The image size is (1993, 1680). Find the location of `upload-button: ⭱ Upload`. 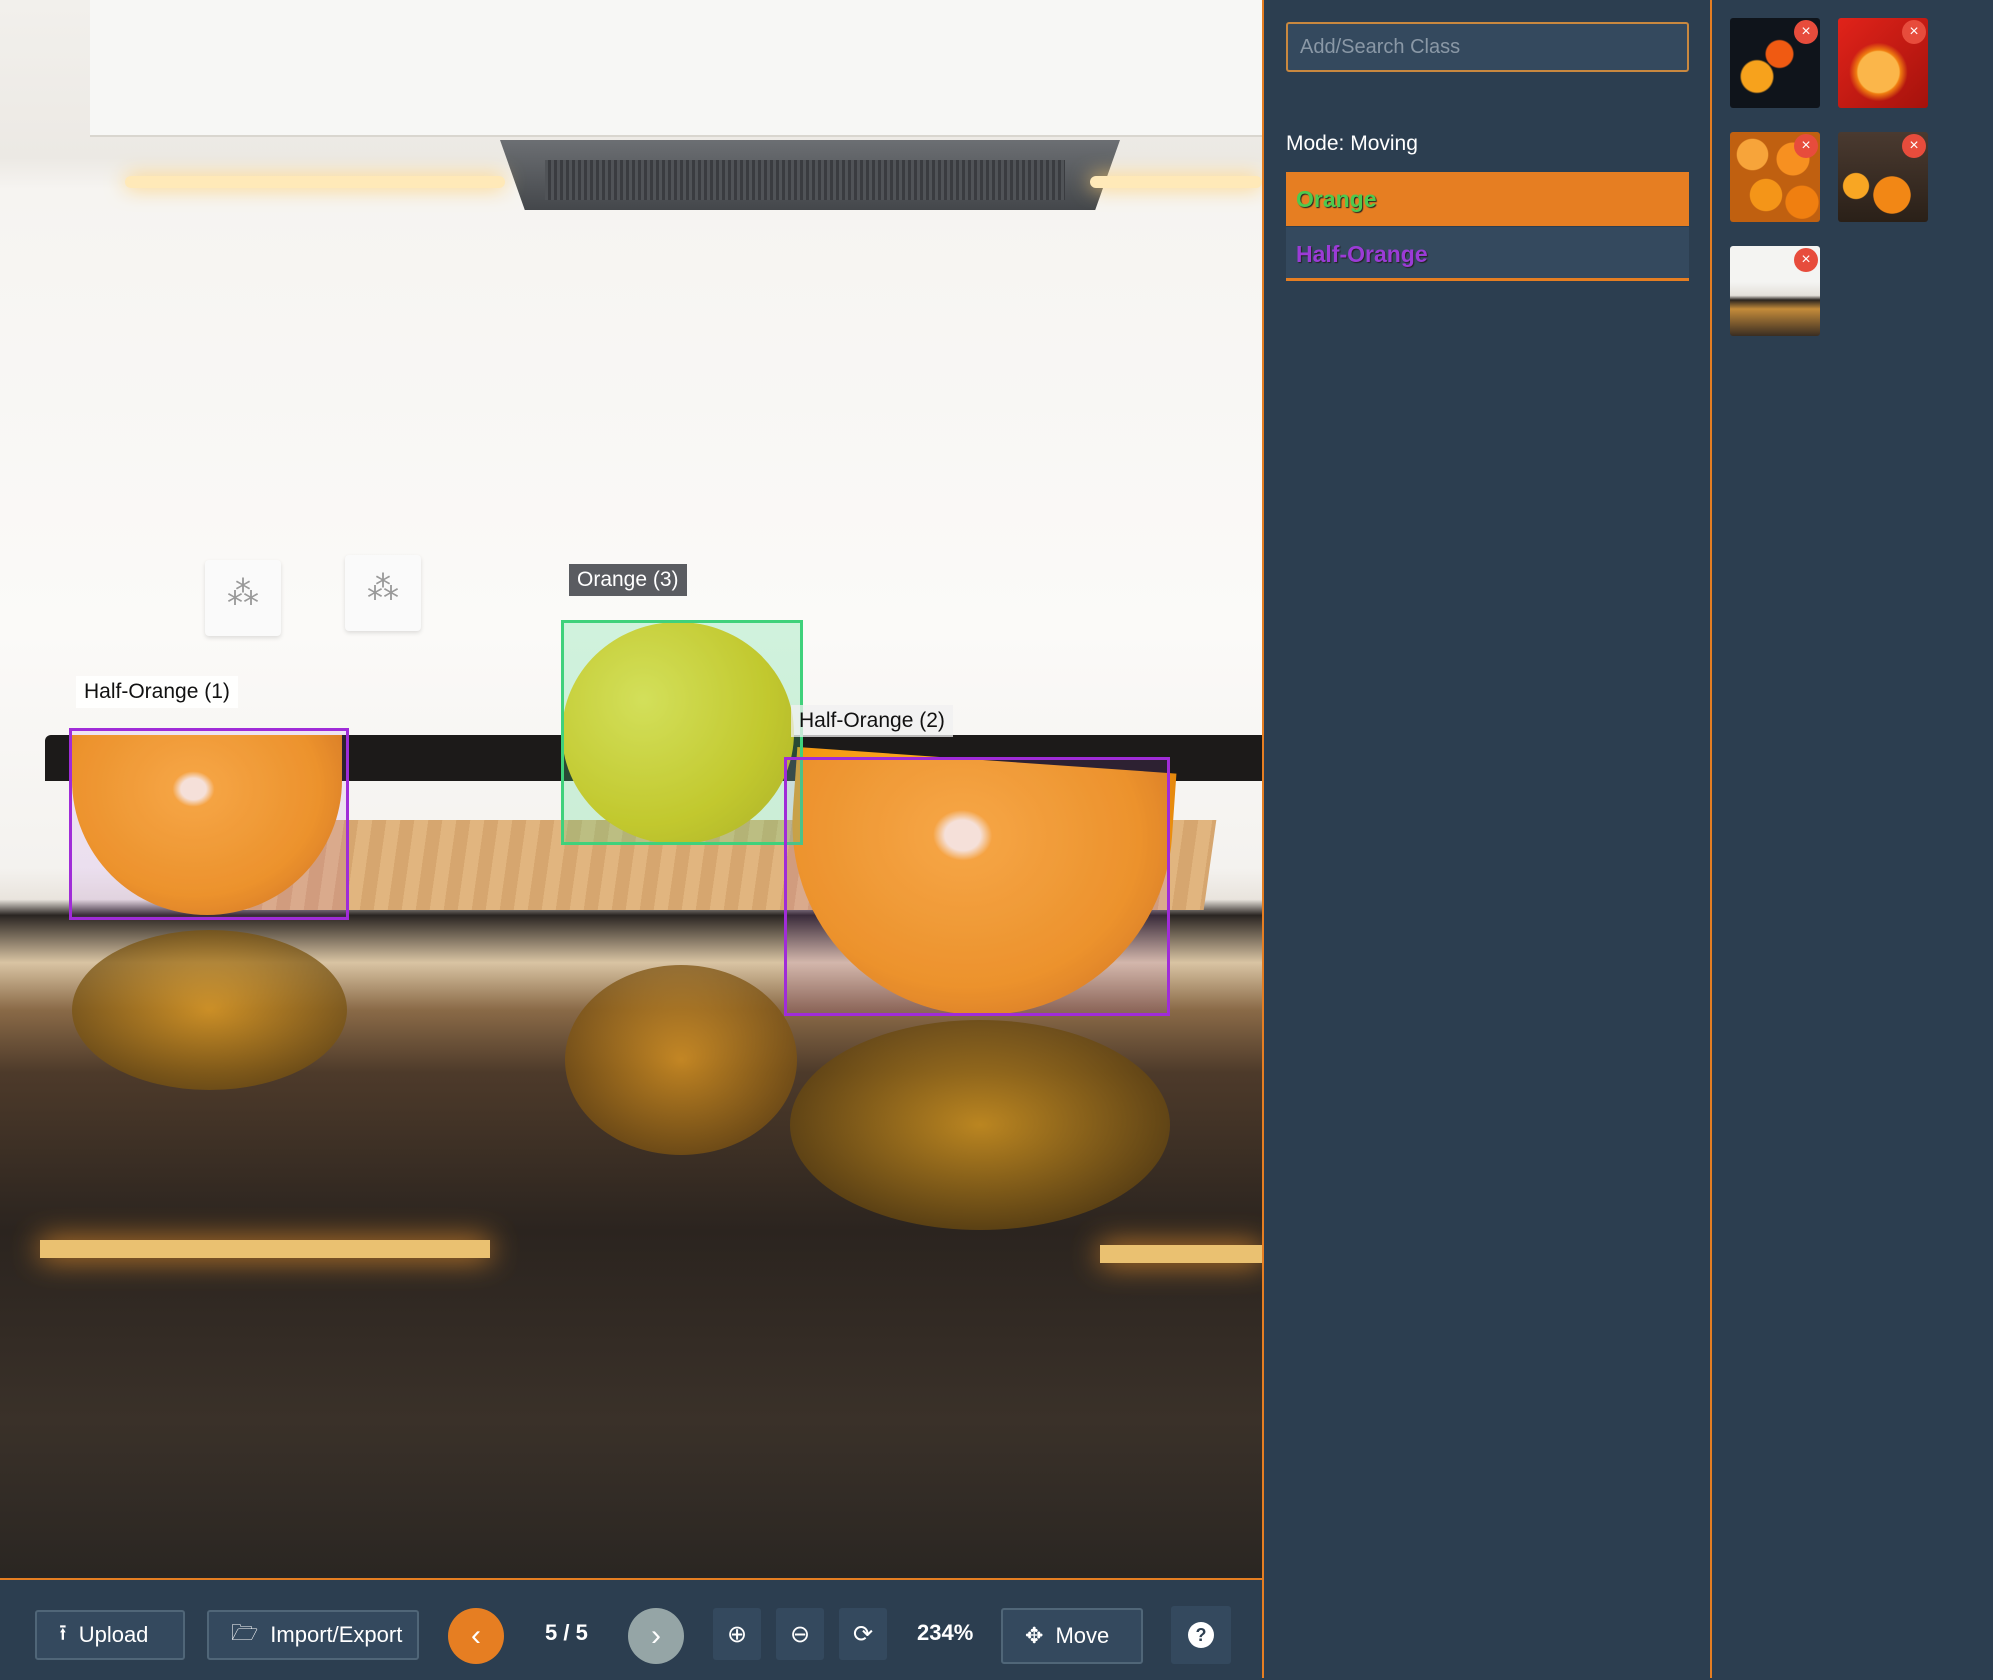

upload-button: ⭱ Upload is located at coordinates (110, 1635).